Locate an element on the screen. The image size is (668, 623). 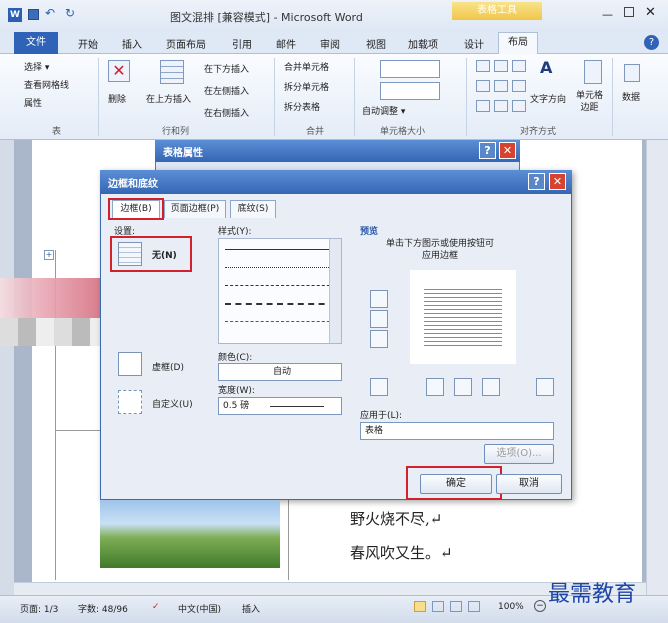
tab-design: 设计 is located at coordinates (474, 43).